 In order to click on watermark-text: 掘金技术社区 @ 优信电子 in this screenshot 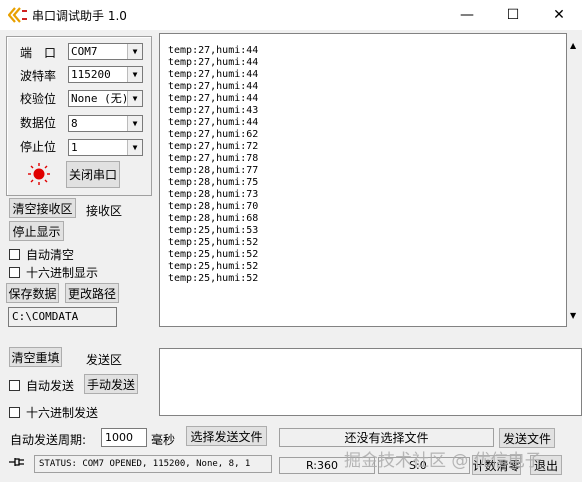, I will do `click(443, 461)`.